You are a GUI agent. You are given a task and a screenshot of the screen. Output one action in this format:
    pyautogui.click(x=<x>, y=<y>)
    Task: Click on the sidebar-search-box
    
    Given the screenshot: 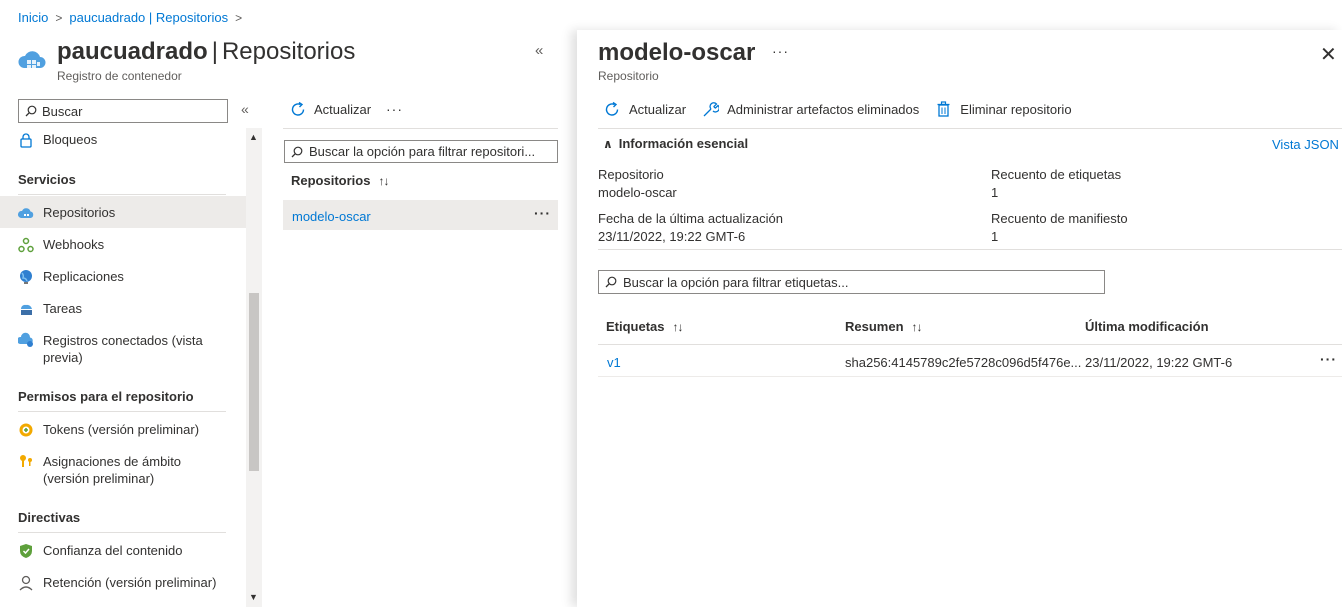 What is the action you would take?
    pyautogui.click(x=123, y=111)
    